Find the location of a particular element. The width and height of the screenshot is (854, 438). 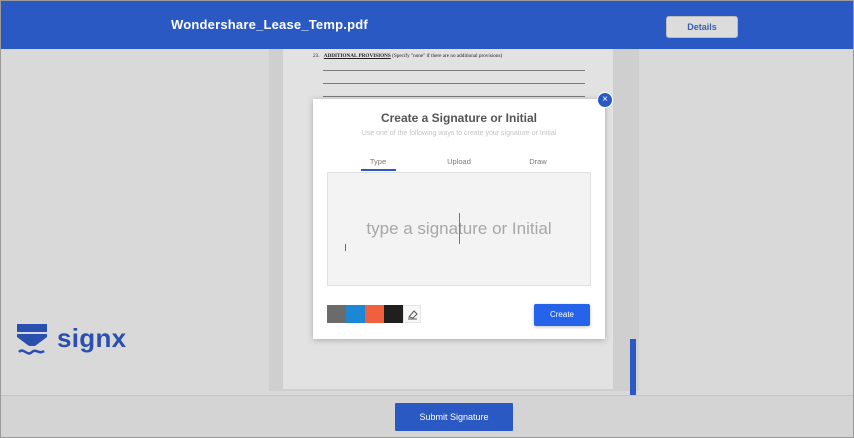

close-icon: × is located at coordinates (605, 100).